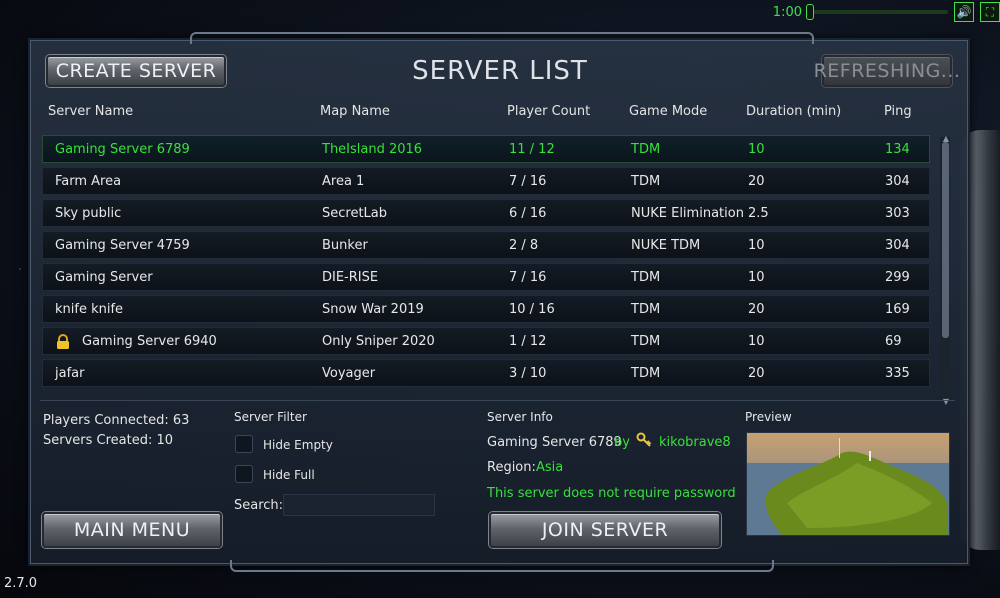 The height and width of the screenshot is (598, 1000). What do you see at coordinates (345, 245) in the screenshot?
I see `cell-map: Bunker` at bounding box center [345, 245].